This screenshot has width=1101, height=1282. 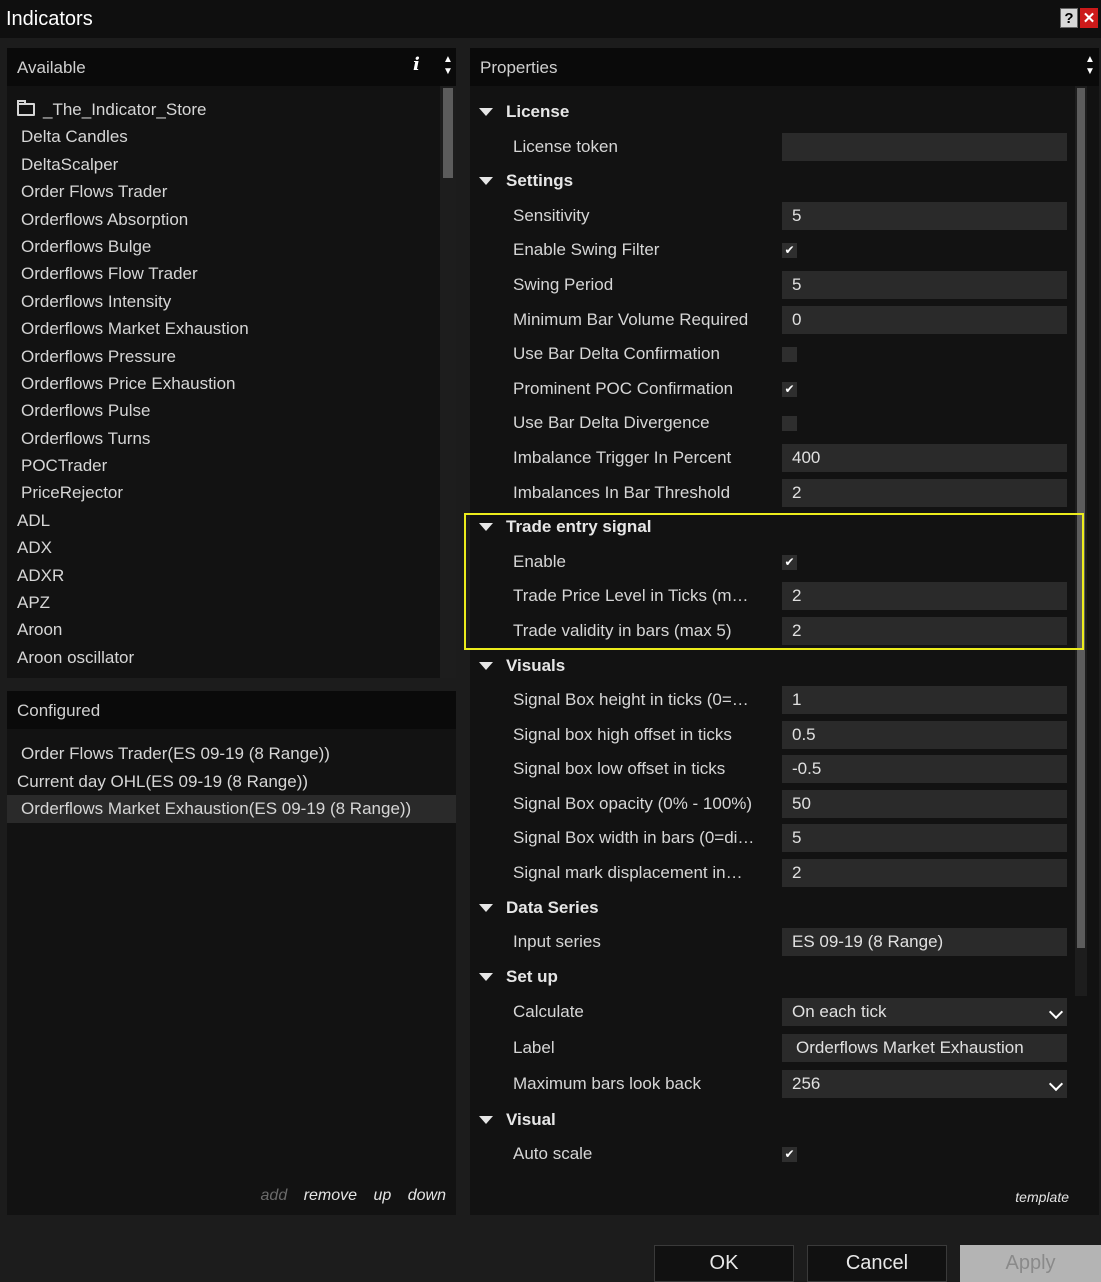 What do you see at coordinates (623, 388) in the screenshot?
I see `property-label: Prominent POC Confirmation` at bounding box center [623, 388].